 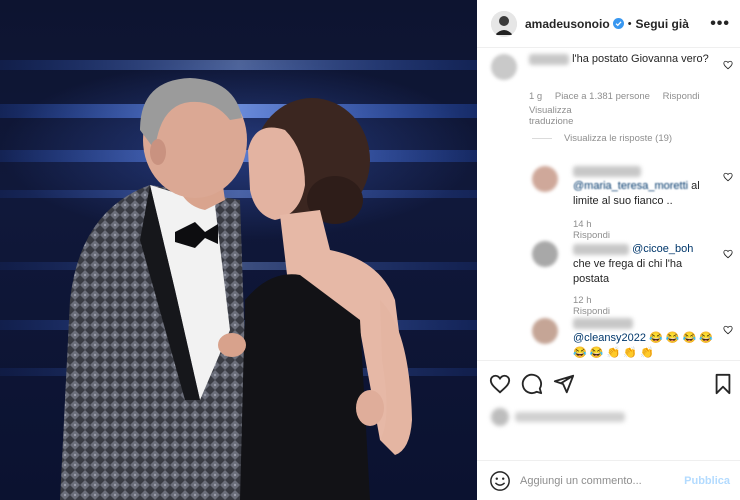 I want to click on comment-text: l'ha postato Giovanna vero?, so click(x=640, y=59).